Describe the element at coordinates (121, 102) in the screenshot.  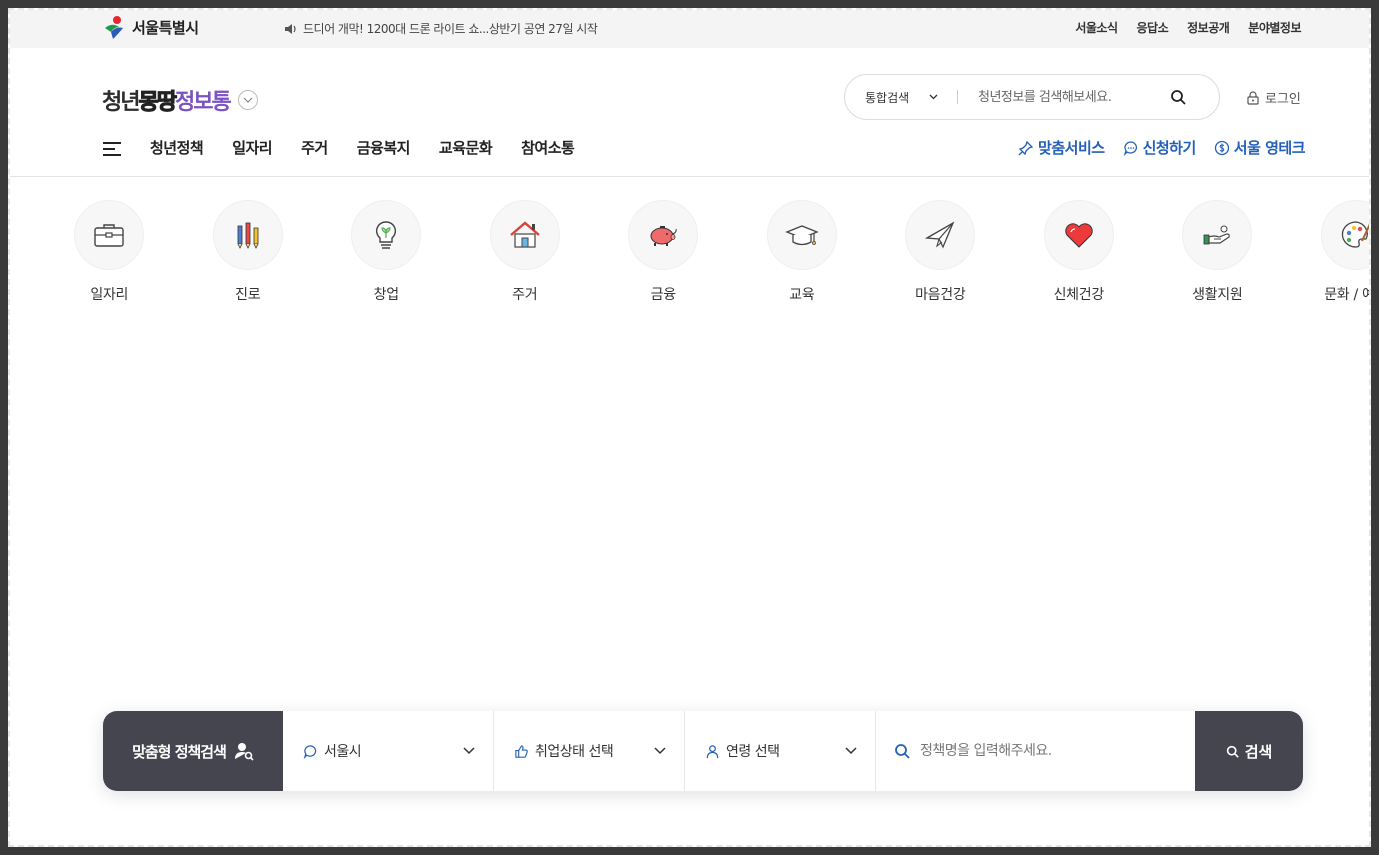
I see `logo-part-youth: 청년` at that location.